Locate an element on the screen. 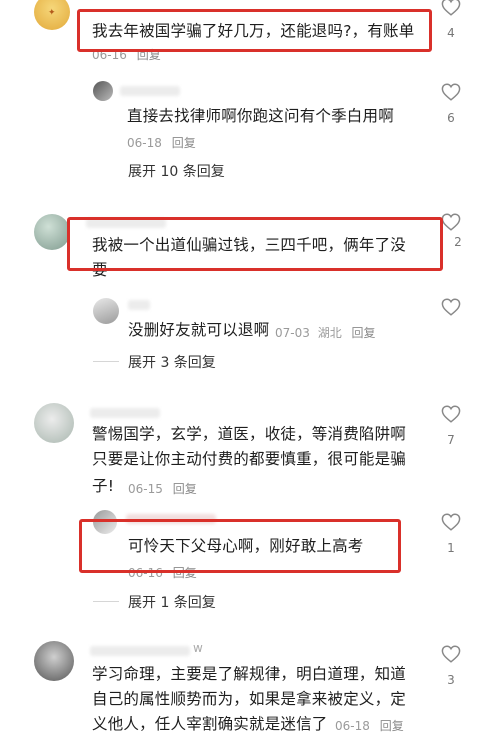 This screenshot has height=735, width=497. like-button: 4 is located at coordinates (451, 20).